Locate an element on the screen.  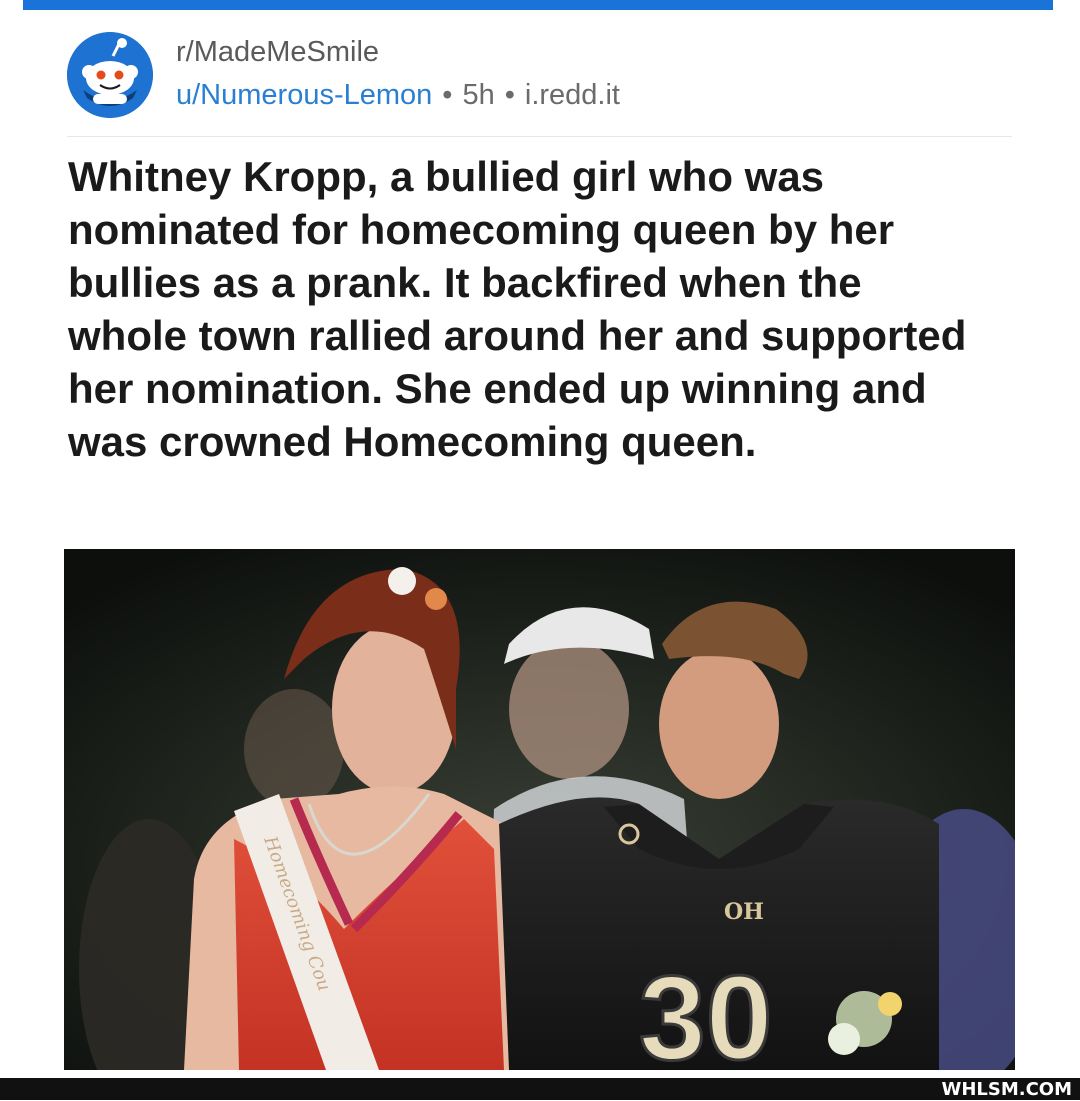
watermark: WHLSM.COM is located at coordinates (1006, 1089).